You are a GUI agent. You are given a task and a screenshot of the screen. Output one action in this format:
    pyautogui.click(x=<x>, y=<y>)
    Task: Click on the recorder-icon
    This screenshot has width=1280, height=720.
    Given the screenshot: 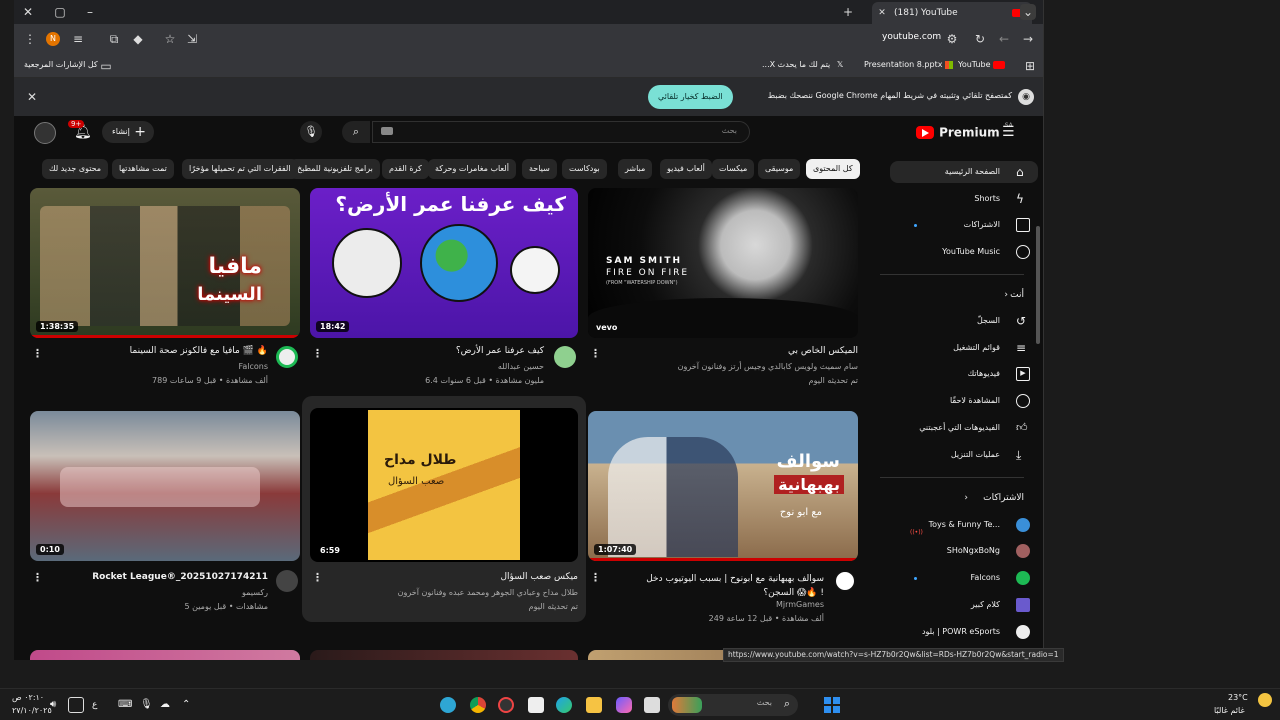 What is the action you would take?
    pyautogui.click(x=506, y=705)
    